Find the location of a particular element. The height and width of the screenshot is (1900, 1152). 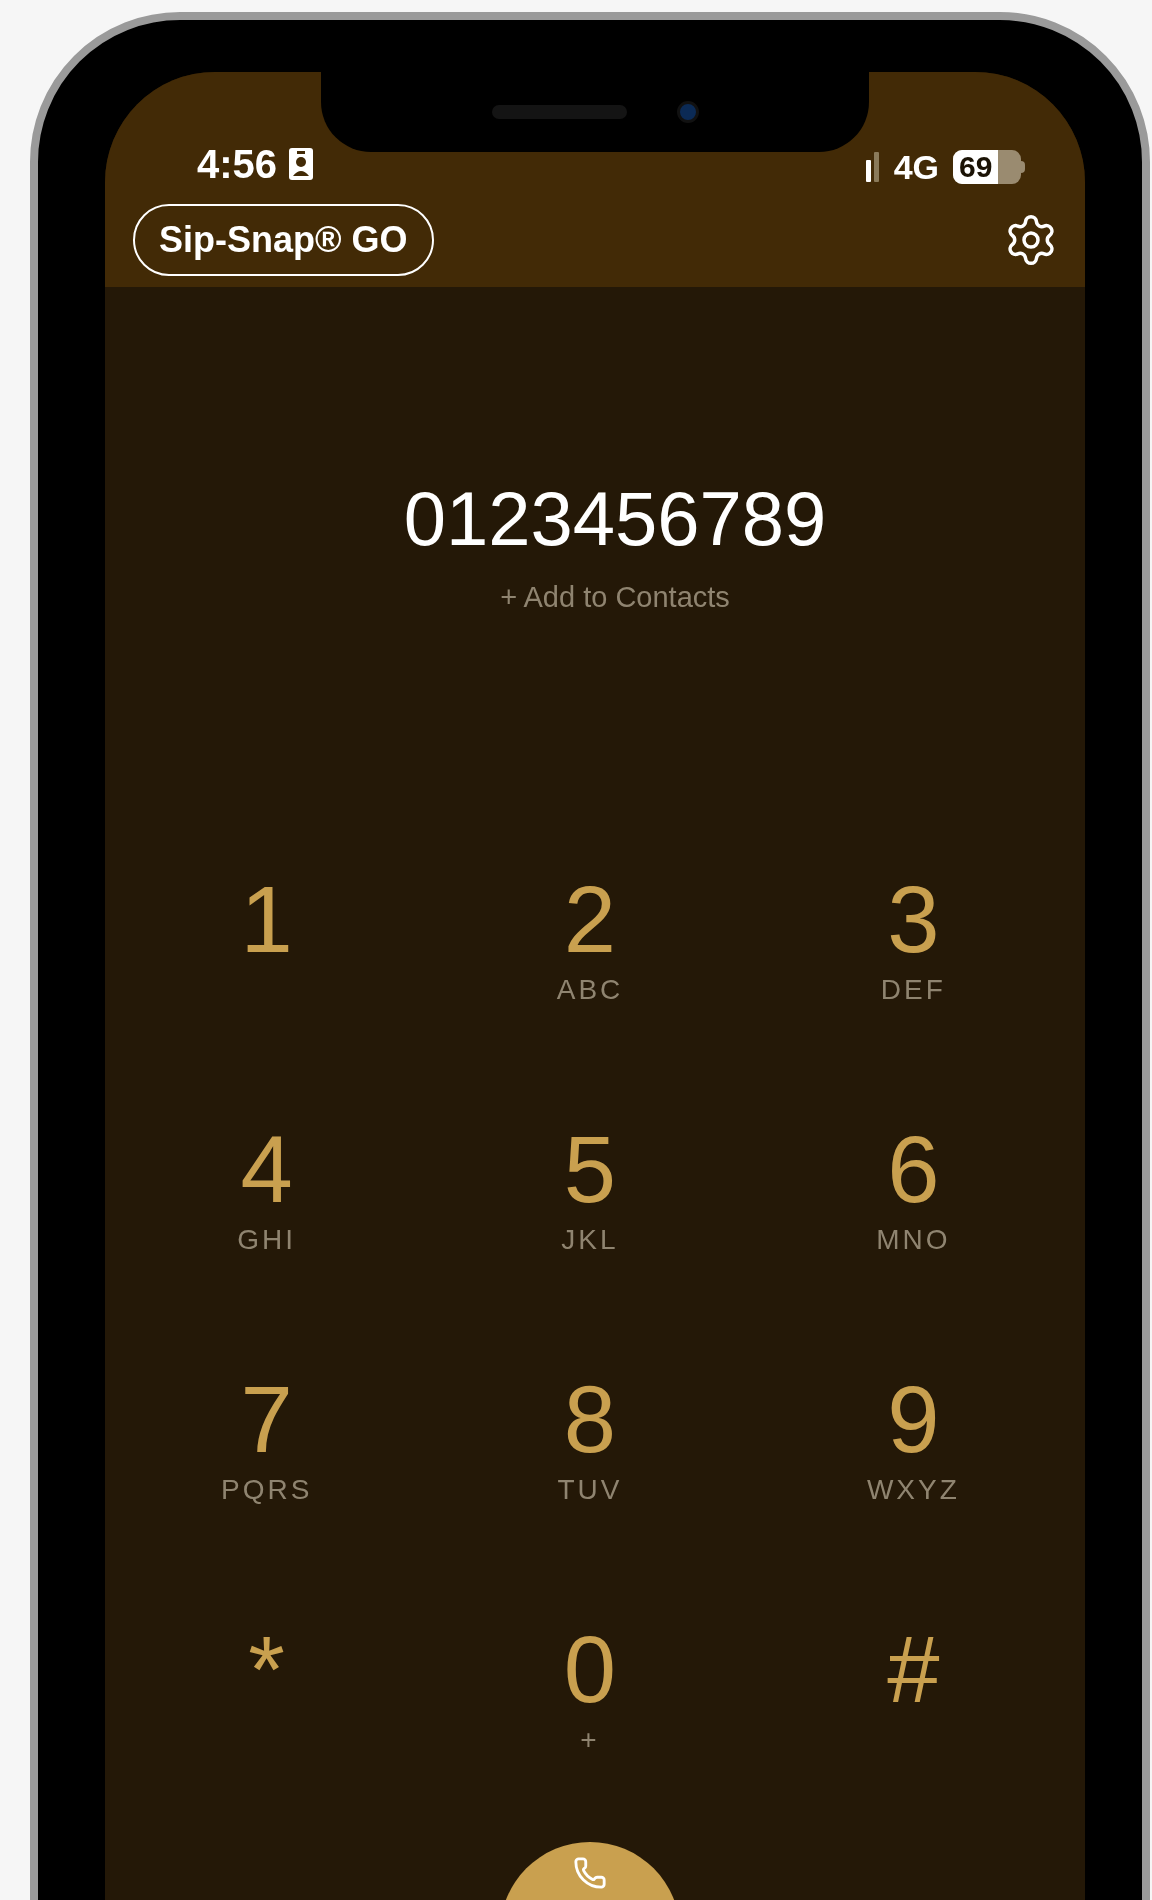

dial-key: # is located at coordinates (913, 1722).